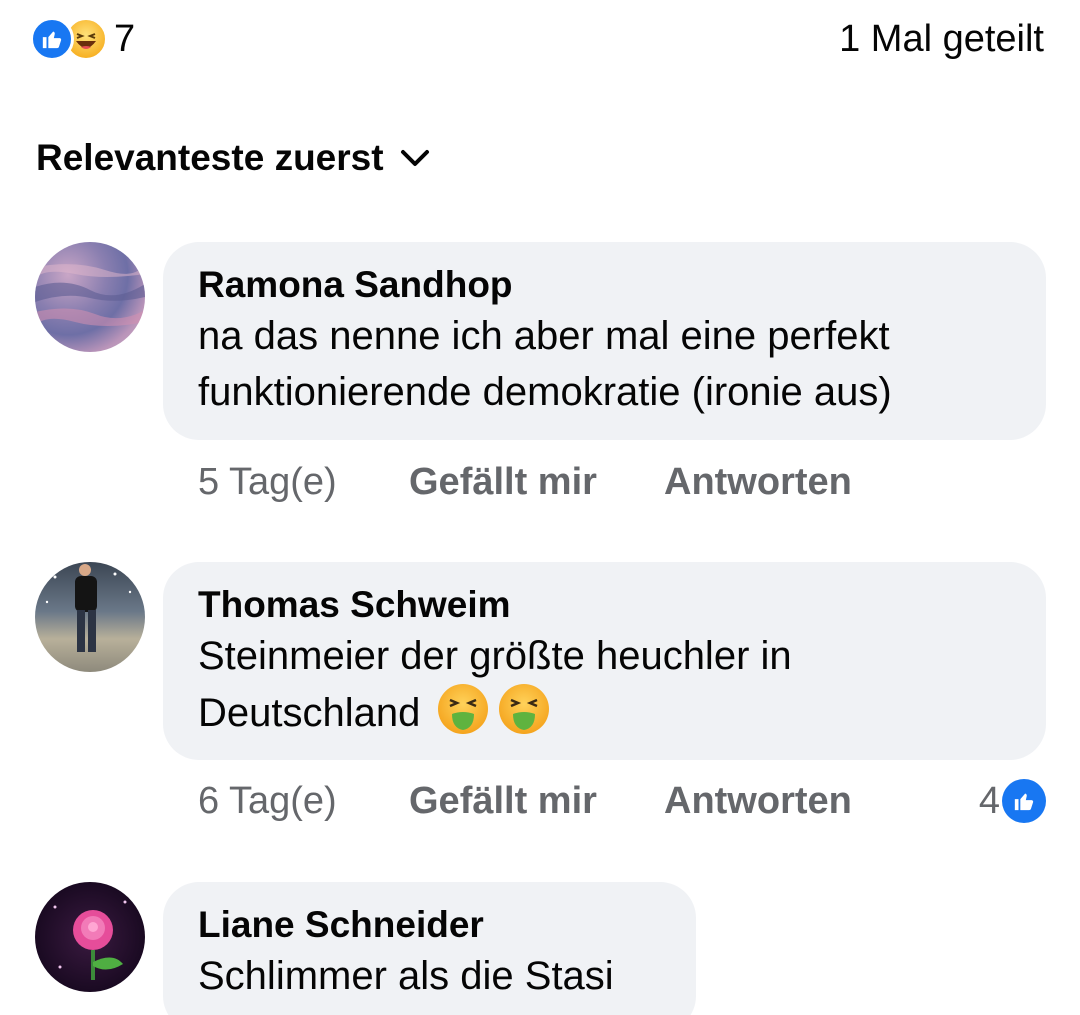 Image resolution: width=1080 pixels, height=1015 pixels. What do you see at coordinates (544, 336) in the screenshot?
I see `comment-text: na das nenne ich aber mal eine perfekt` at bounding box center [544, 336].